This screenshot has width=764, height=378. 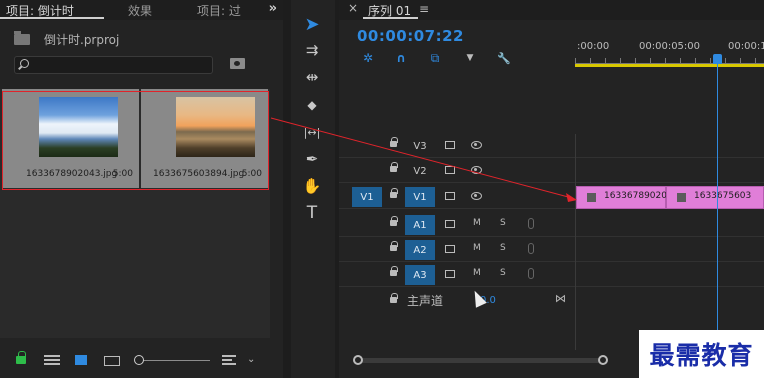 What do you see at coordinates (603, 360) in the screenshot?
I see `scrollbar-right-handle` at bounding box center [603, 360].